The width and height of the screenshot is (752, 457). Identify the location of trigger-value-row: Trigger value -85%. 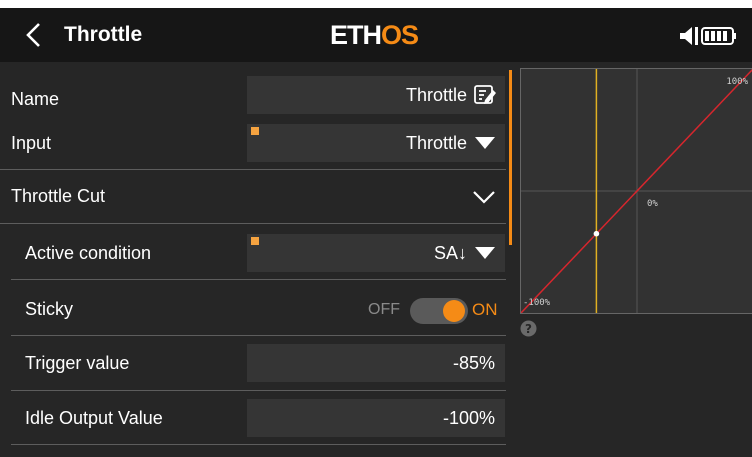
(253, 363).